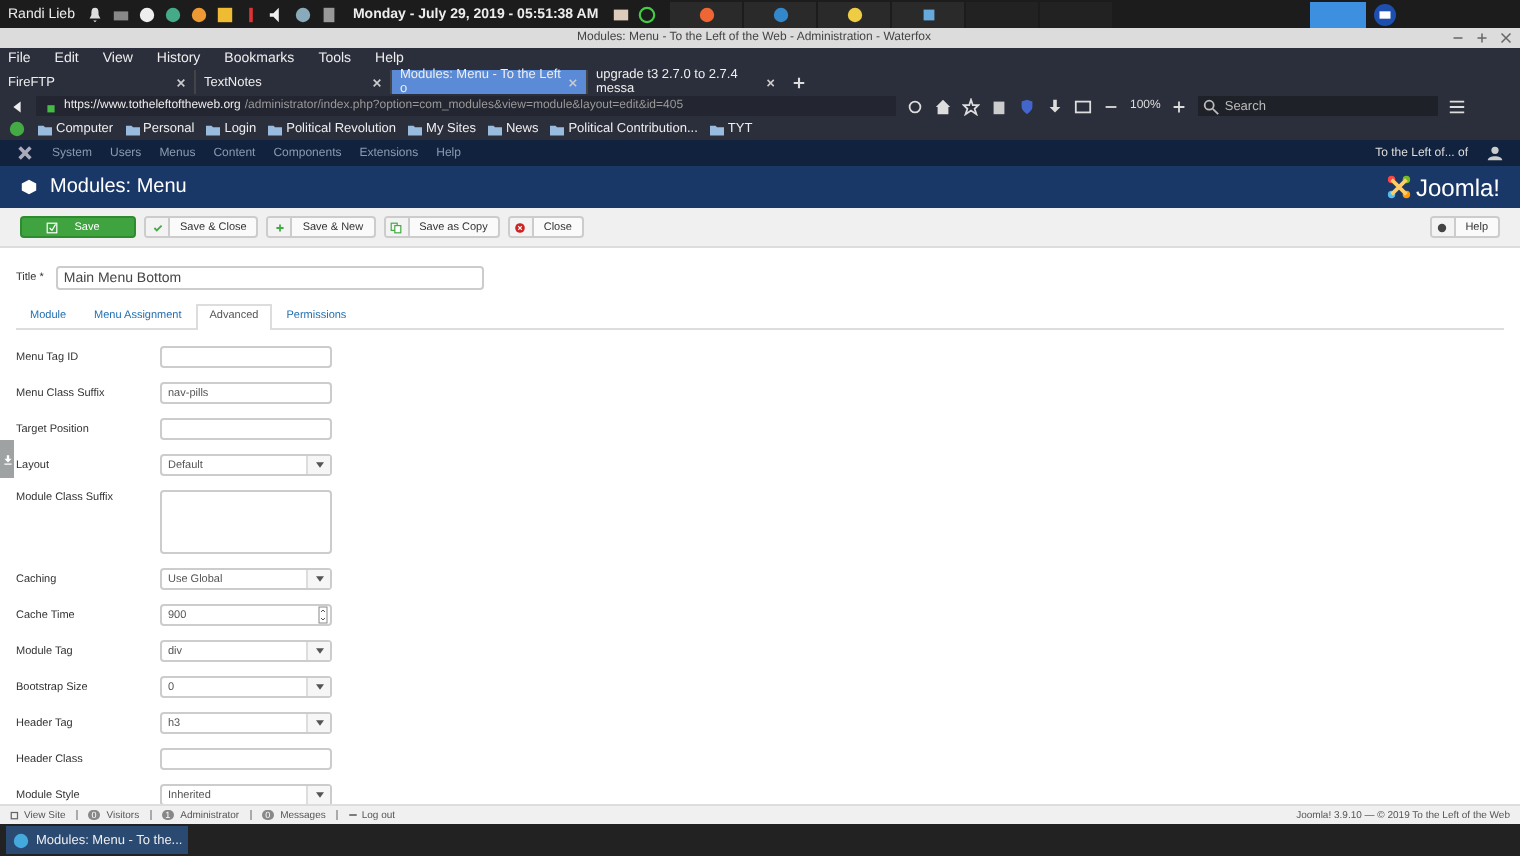  Describe the element at coordinates (1338, 14) in the screenshot. I see `workspace-button` at that location.